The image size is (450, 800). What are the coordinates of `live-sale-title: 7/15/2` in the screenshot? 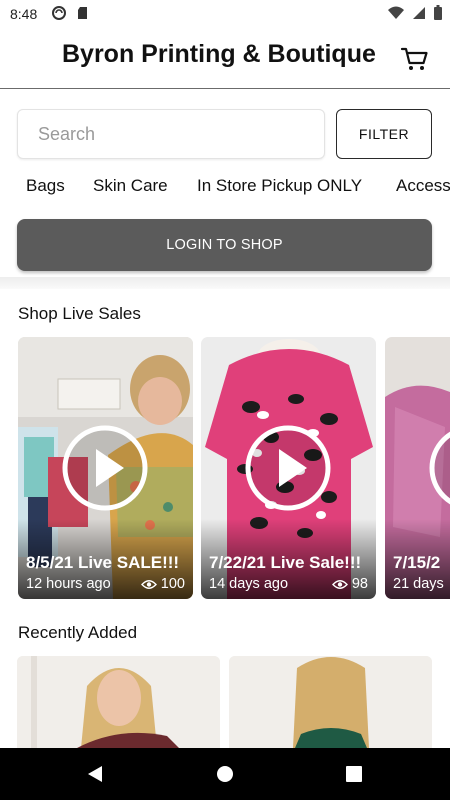 It's located at (417, 562).